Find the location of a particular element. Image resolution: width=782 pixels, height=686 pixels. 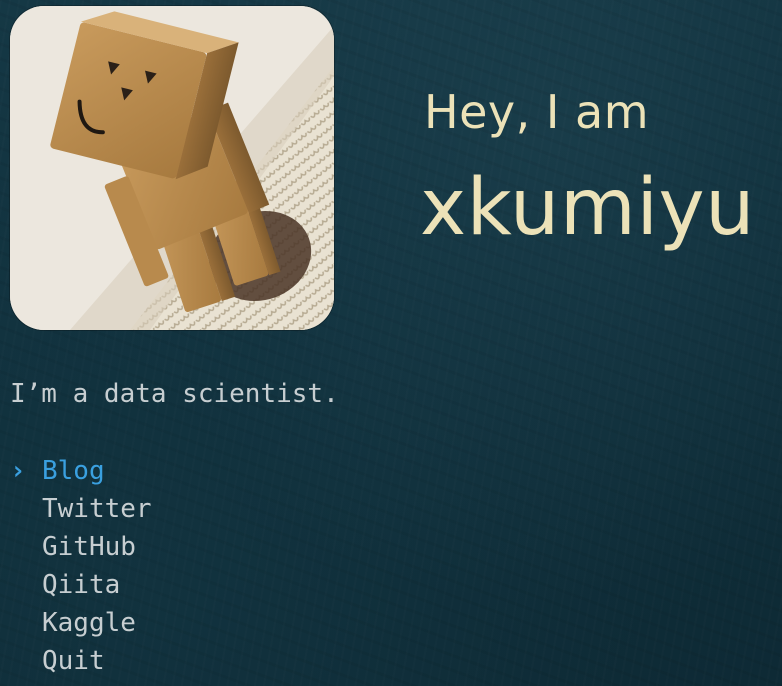

menu-item-qiita: Qiita is located at coordinates (81, 585).